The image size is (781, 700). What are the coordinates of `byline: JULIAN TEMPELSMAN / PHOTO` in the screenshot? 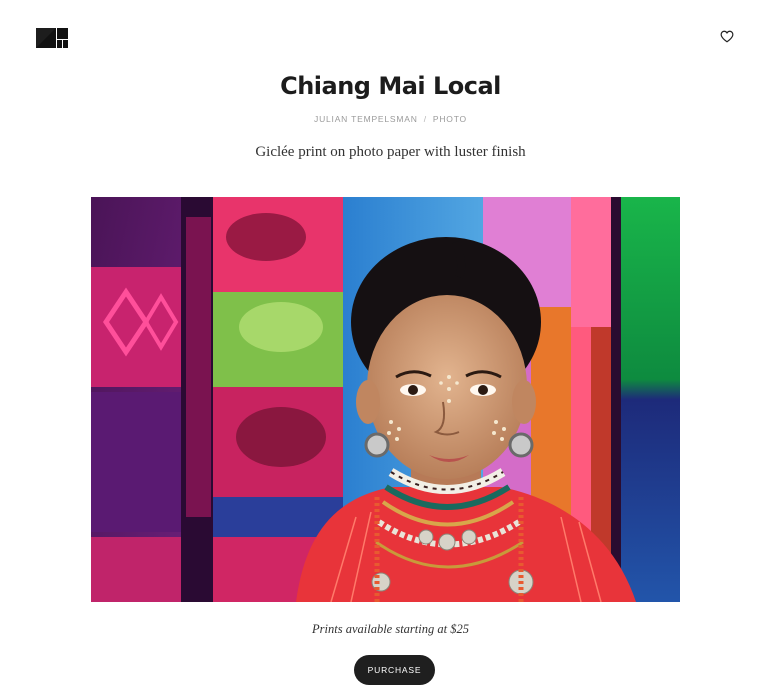 It's located at (390, 119).